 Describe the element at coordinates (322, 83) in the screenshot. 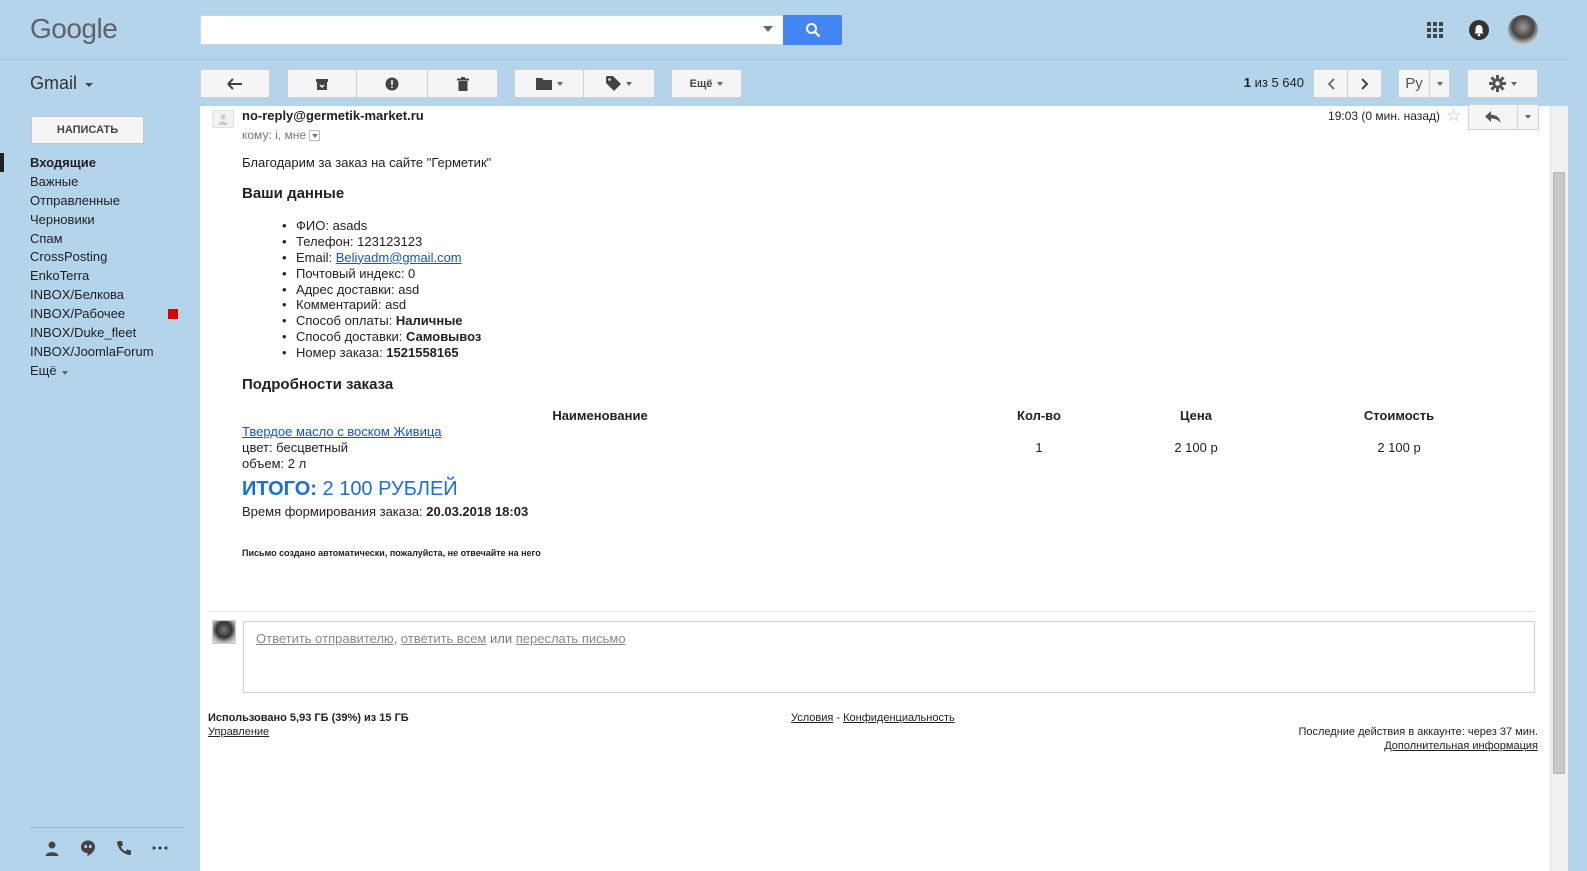

I see `archive-button` at that location.